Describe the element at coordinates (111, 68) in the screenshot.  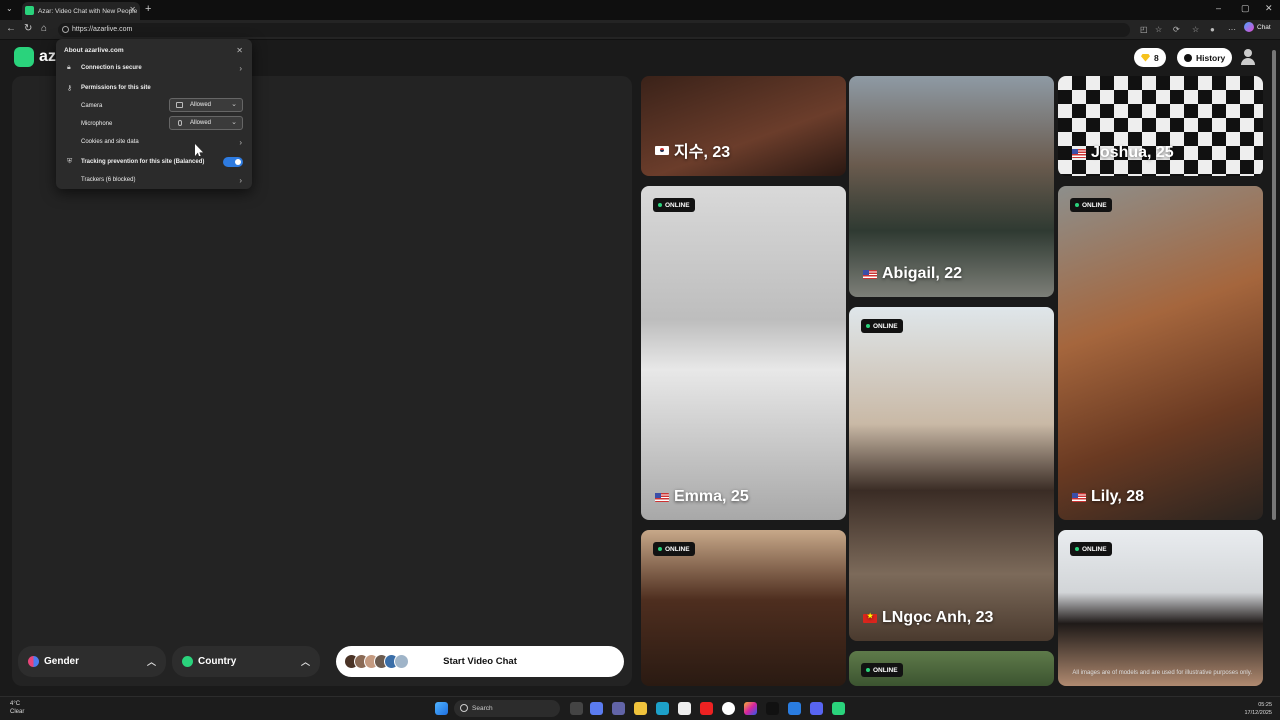
I see `connection-label: Connection is secure` at that location.